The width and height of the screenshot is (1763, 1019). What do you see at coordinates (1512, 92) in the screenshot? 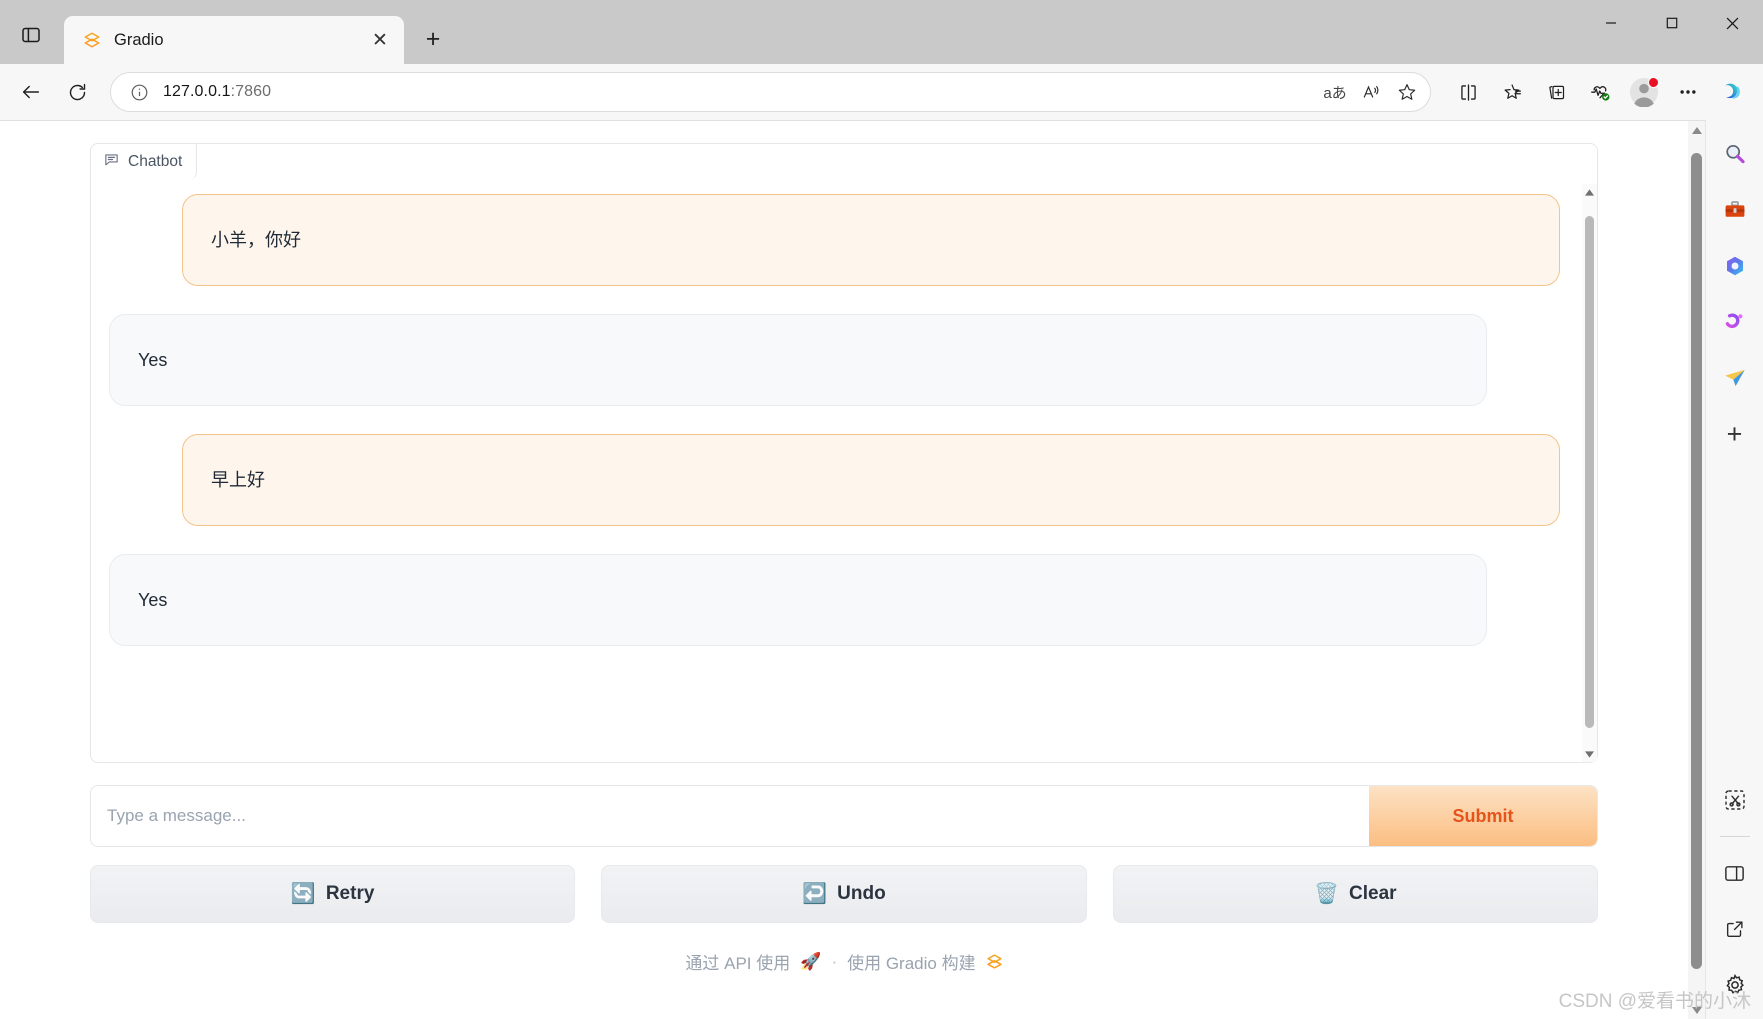
I see `favorites-list-icon` at bounding box center [1512, 92].